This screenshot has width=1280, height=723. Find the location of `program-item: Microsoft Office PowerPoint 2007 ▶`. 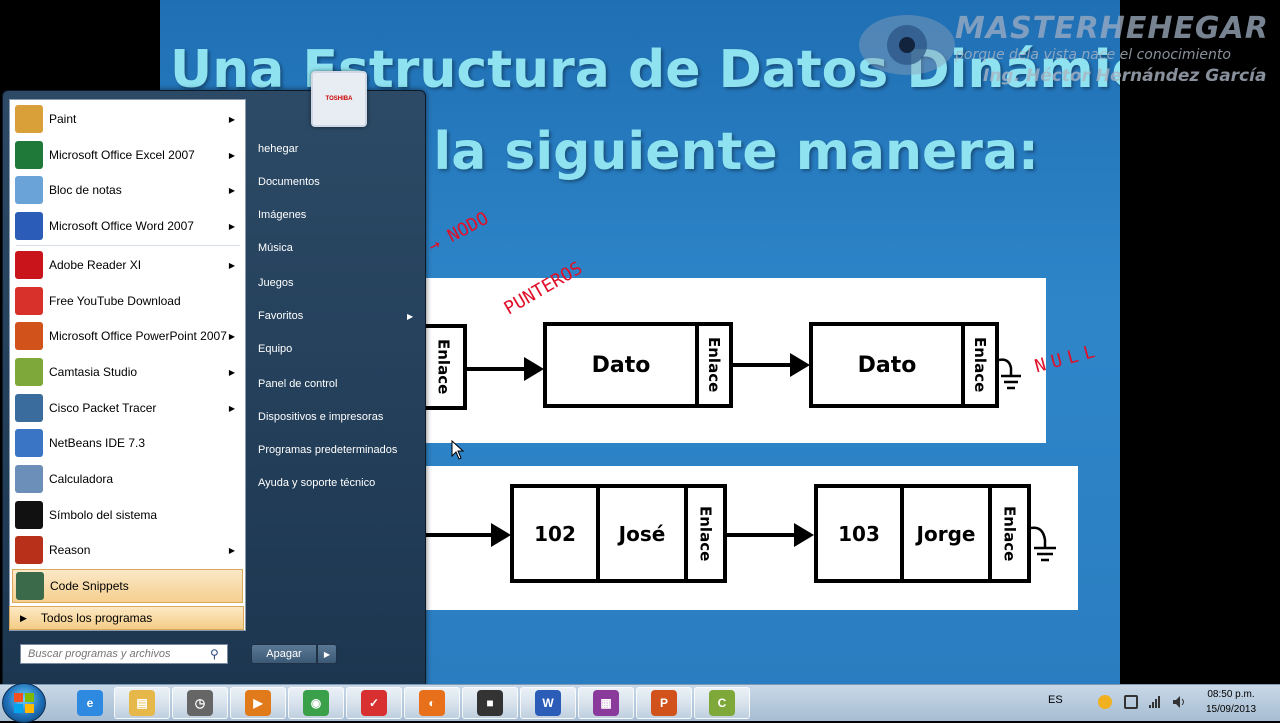

program-item: Microsoft Office PowerPoint 2007 ▶ is located at coordinates (127, 336).